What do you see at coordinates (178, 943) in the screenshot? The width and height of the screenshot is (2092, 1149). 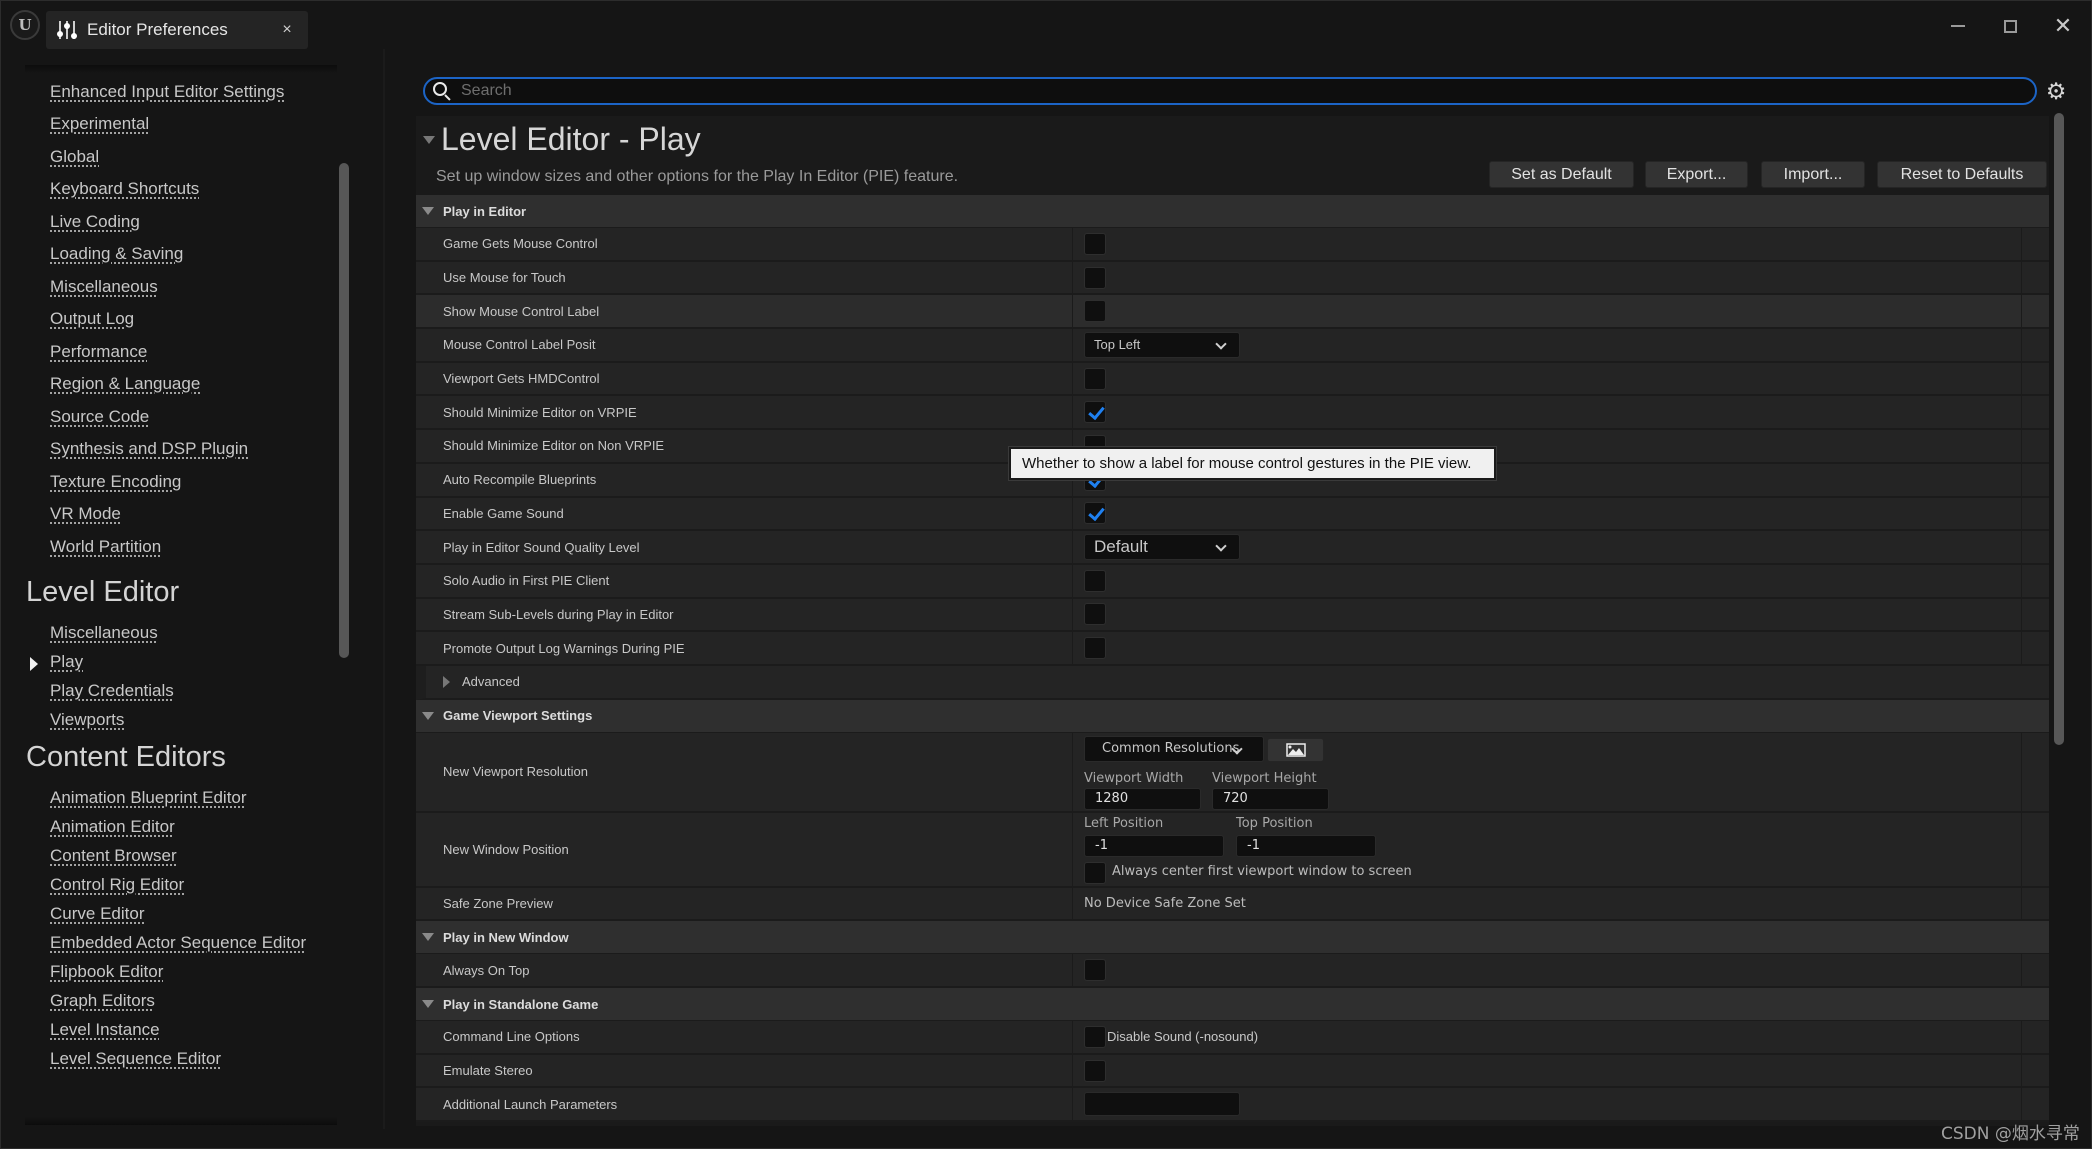 I see `sidebar-item-embedded-actor-sequence-editor: Embedded Actor Sequence Editor` at bounding box center [178, 943].